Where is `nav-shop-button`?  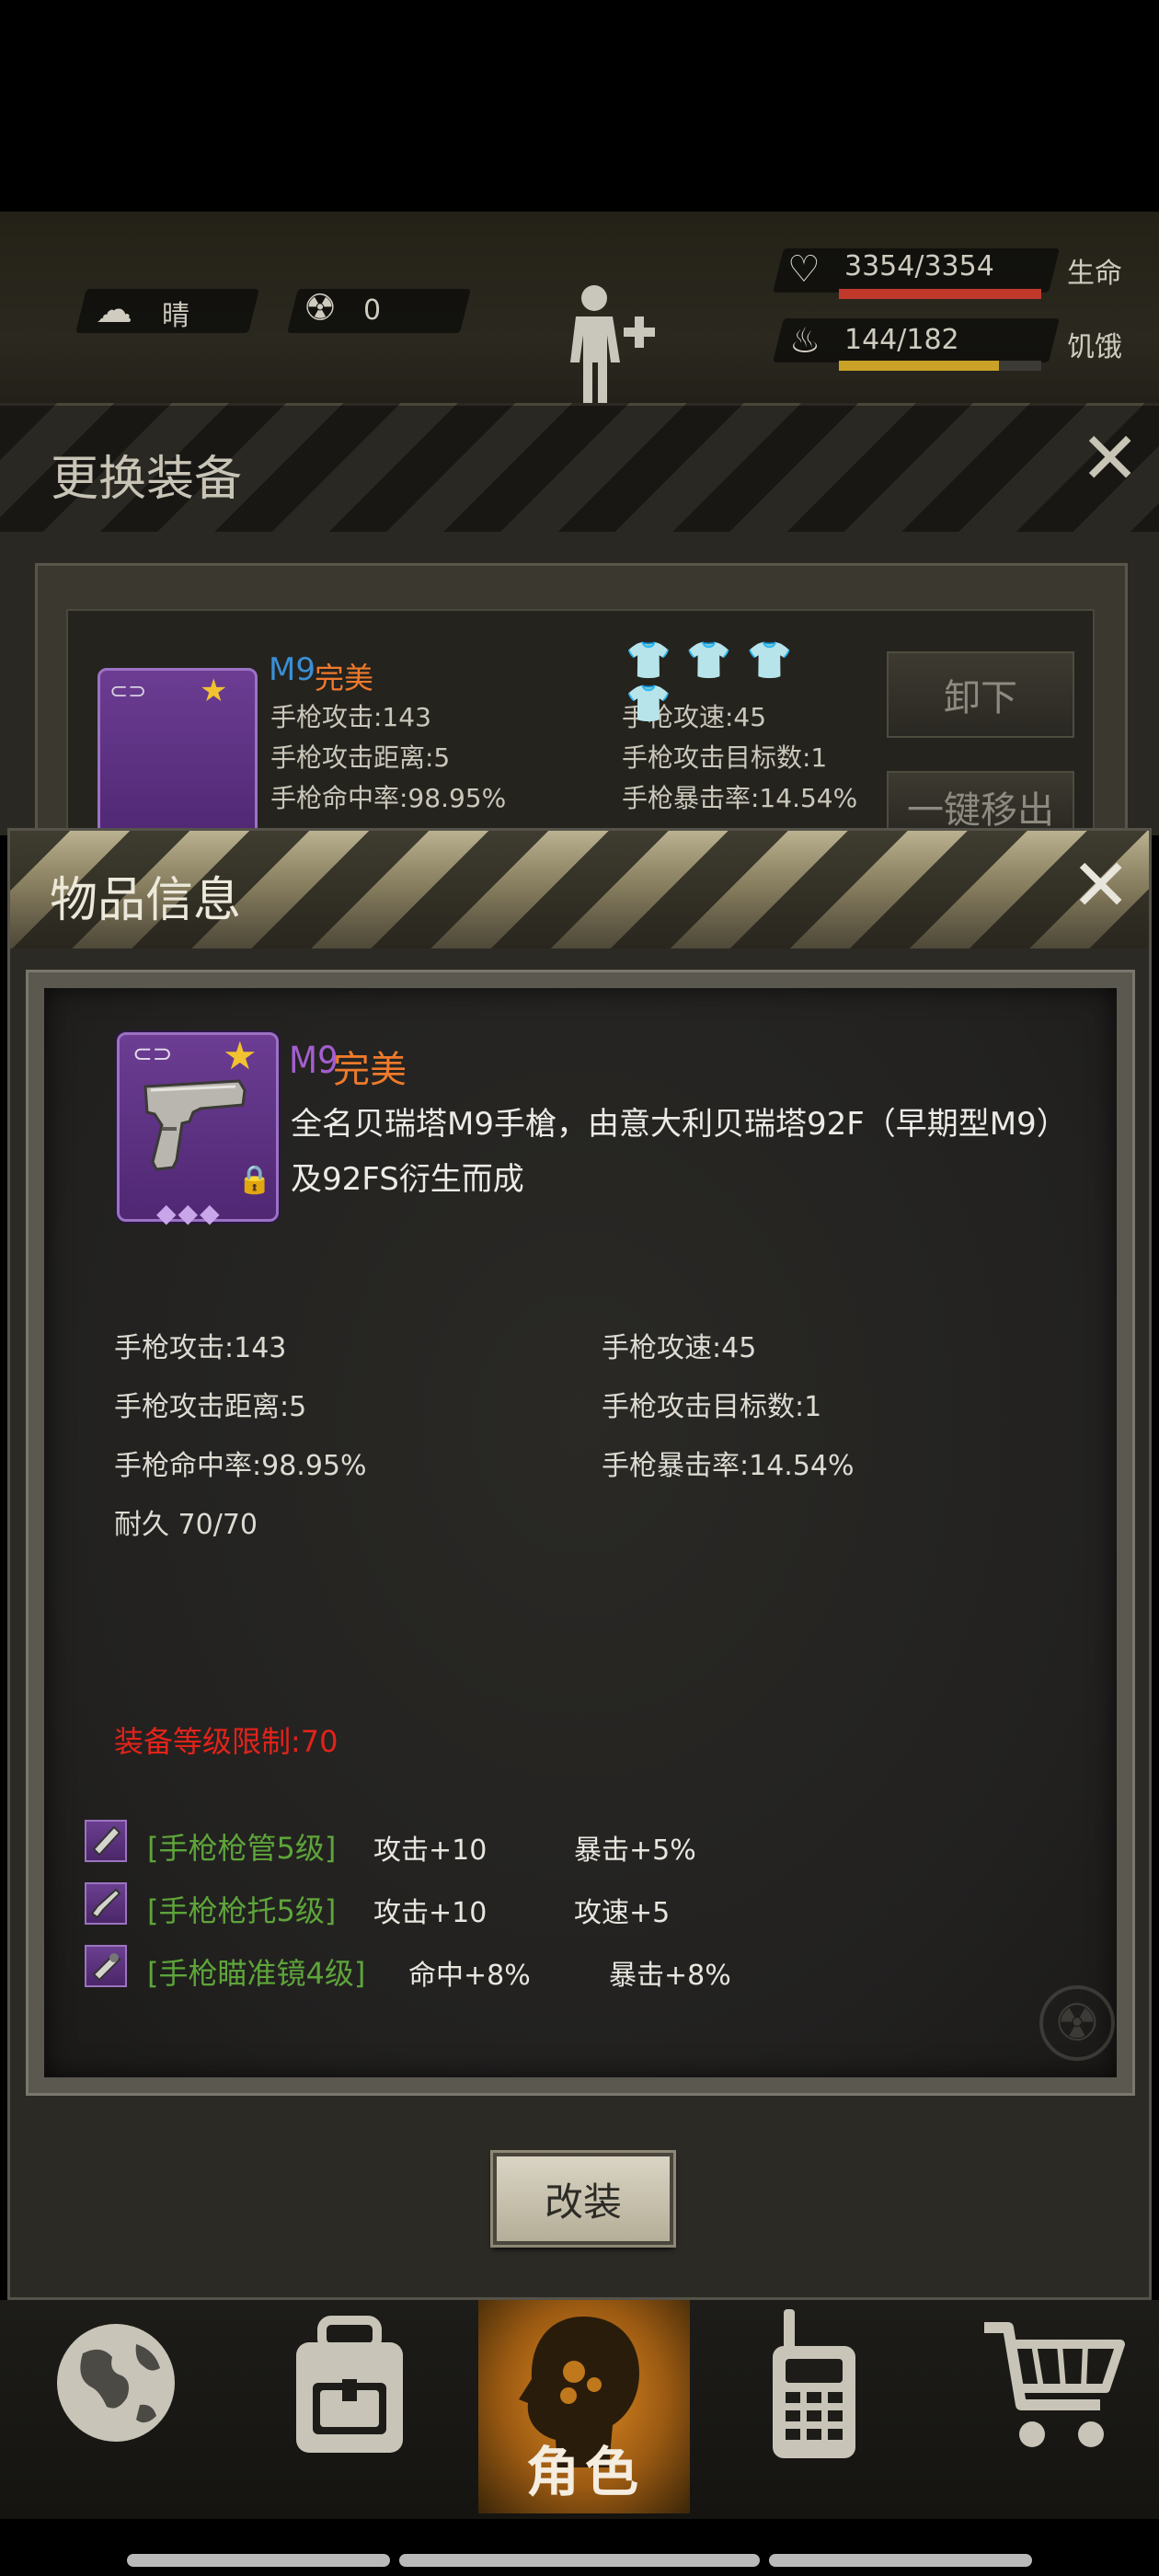
nav-shop-button is located at coordinates (1054, 2387).